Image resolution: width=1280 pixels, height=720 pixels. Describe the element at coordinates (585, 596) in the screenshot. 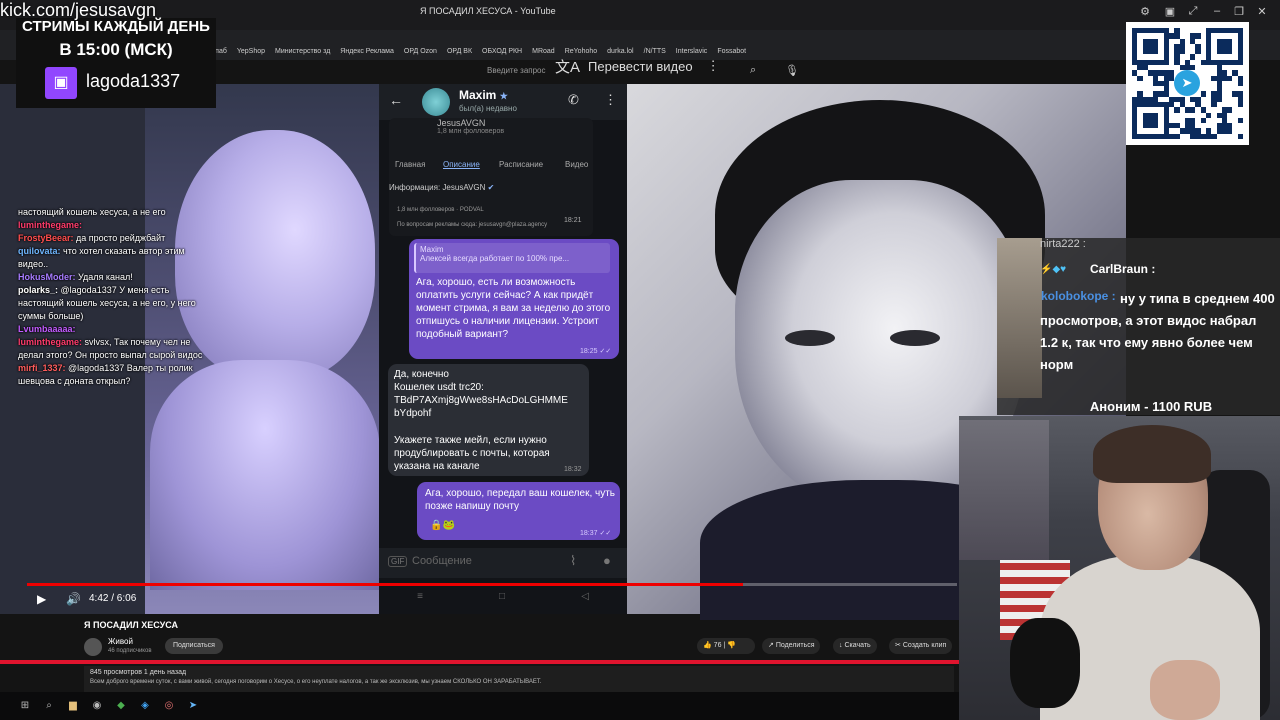

I see `back-triangle-icon: ◁` at that location.